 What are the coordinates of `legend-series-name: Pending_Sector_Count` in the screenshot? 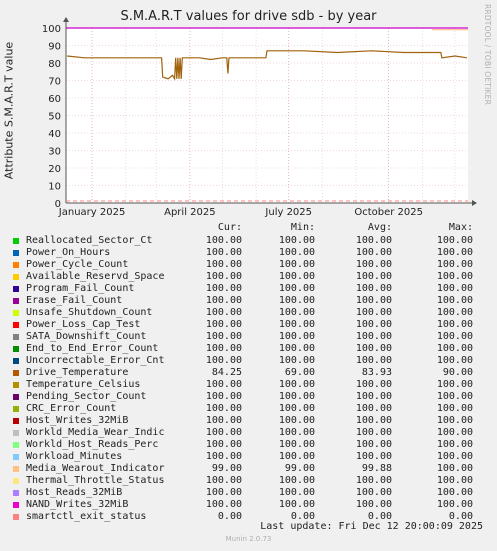 It's located at (86, 396).